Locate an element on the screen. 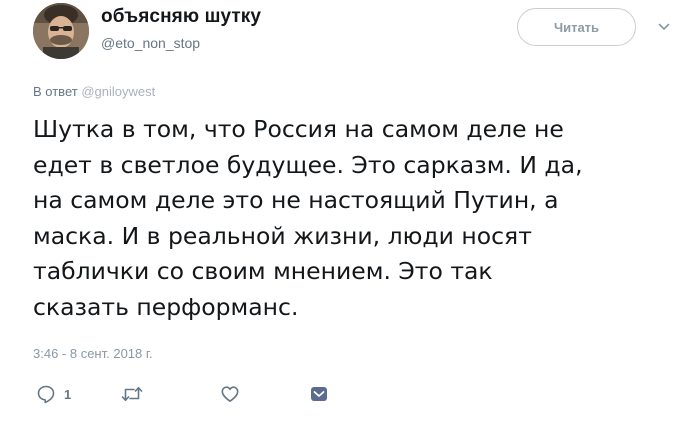 The width and height of the screenshot is (700, 429). reply-button: 1 is located at coordinates (53, 394).